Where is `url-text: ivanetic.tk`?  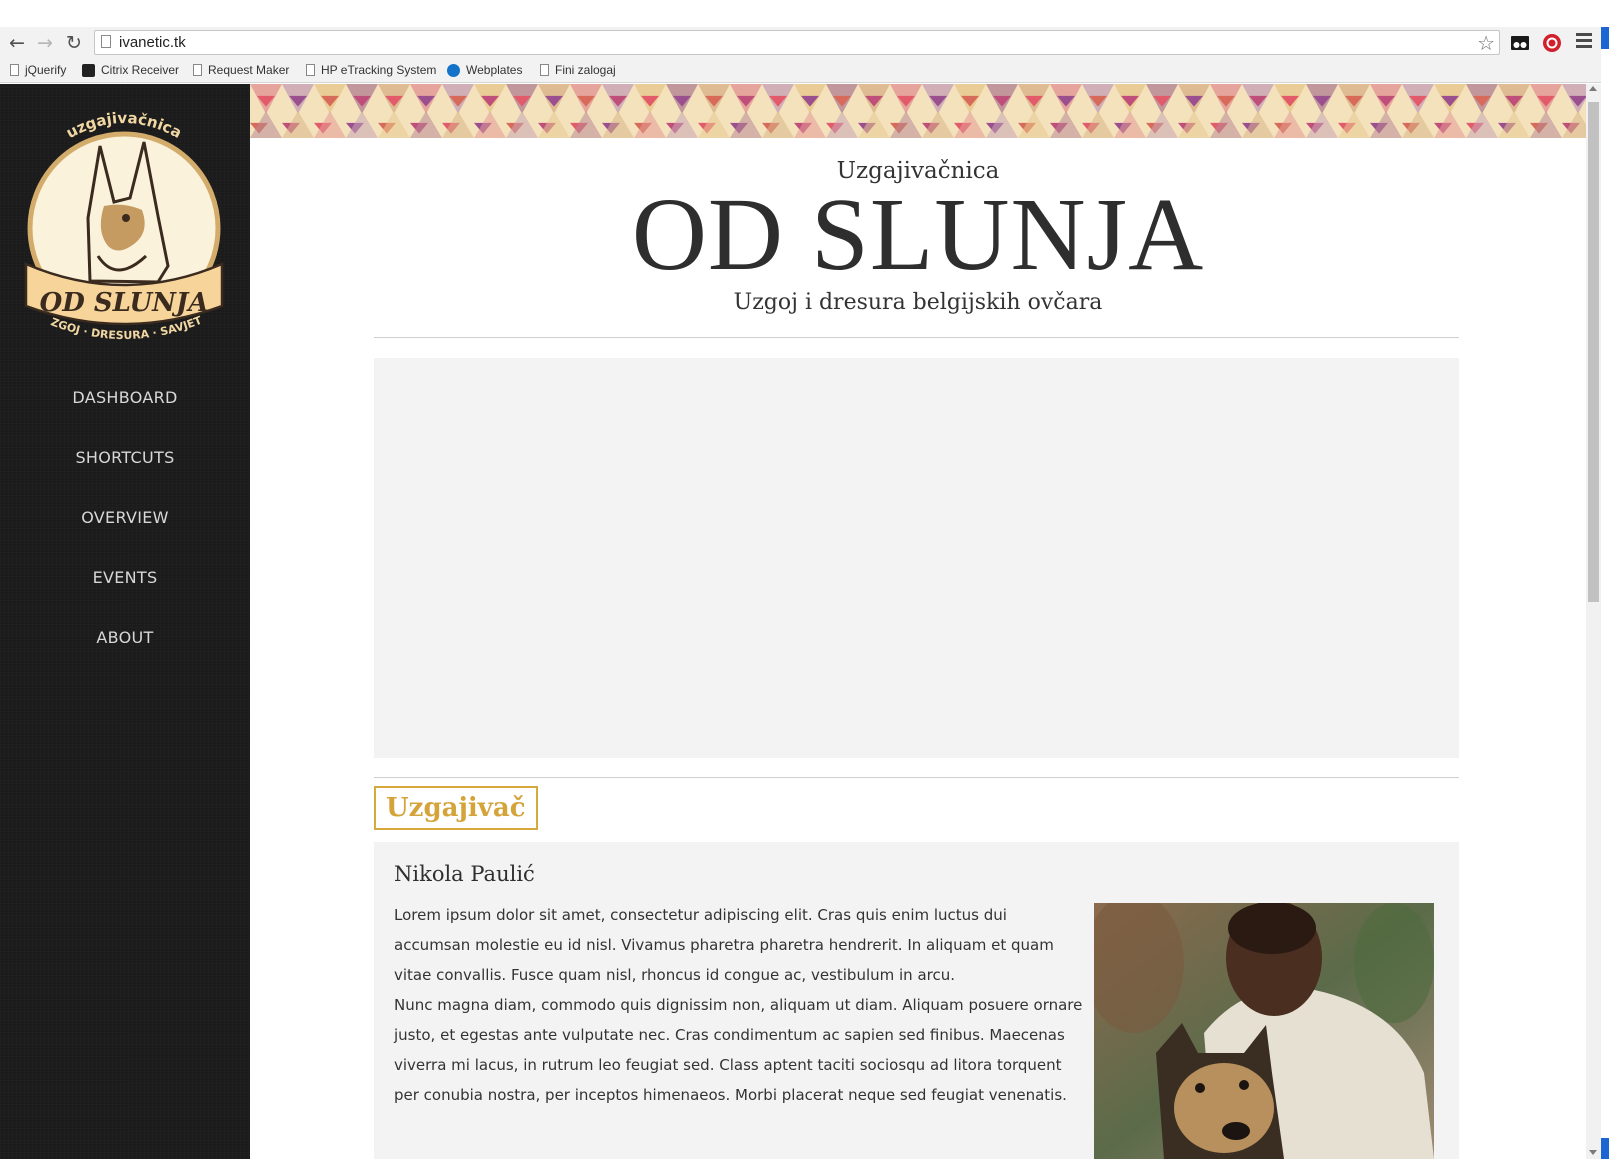
url-text: ivanetic.tk is located at coordinates (152, 42).